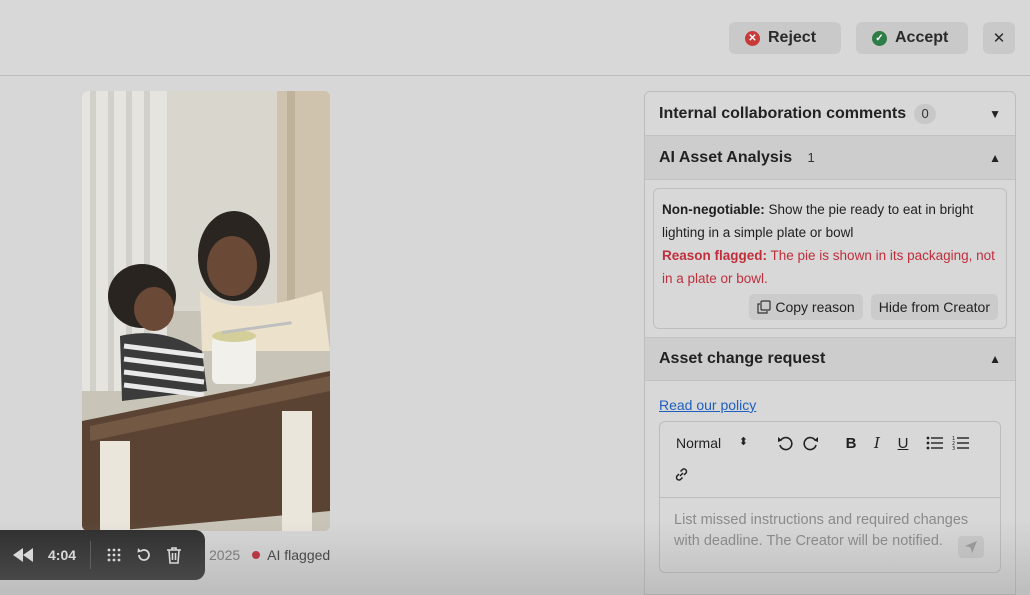 Image resolution: width=1030 pixels, height=595 pixels. I want to click on reject-label: Reject, so click(792, 37).